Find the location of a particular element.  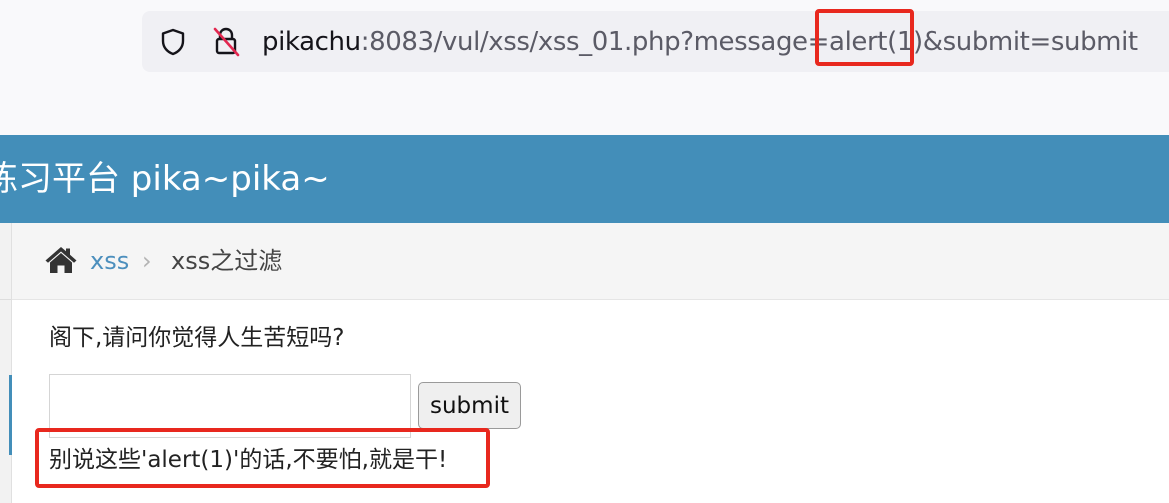

url-query-rest: &submit=submit is located at coordinates (1030, 42).